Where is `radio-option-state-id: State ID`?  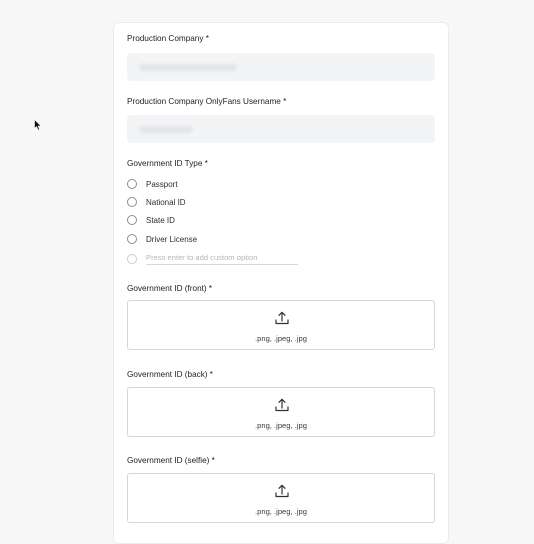
radio-option-state-id: State ID is located at coordinates (151, 220).